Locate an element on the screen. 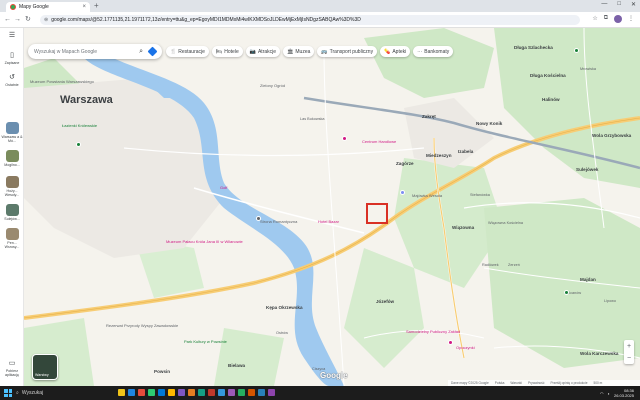 The image size is (640, 400). start-button is located at coordinates (8, 393).